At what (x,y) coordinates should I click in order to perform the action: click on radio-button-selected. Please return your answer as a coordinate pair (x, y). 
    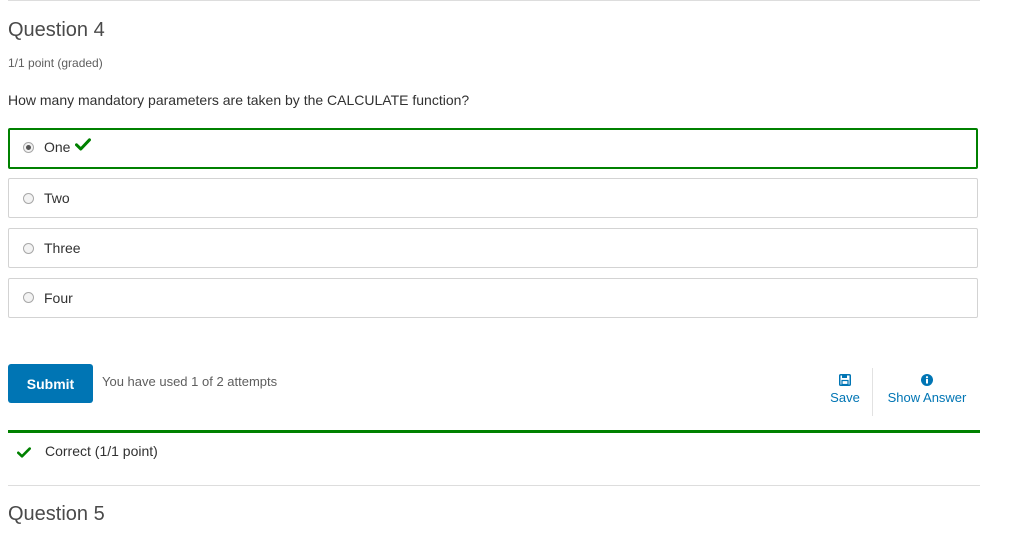
    Looking at the image, I should click on (28, 147).